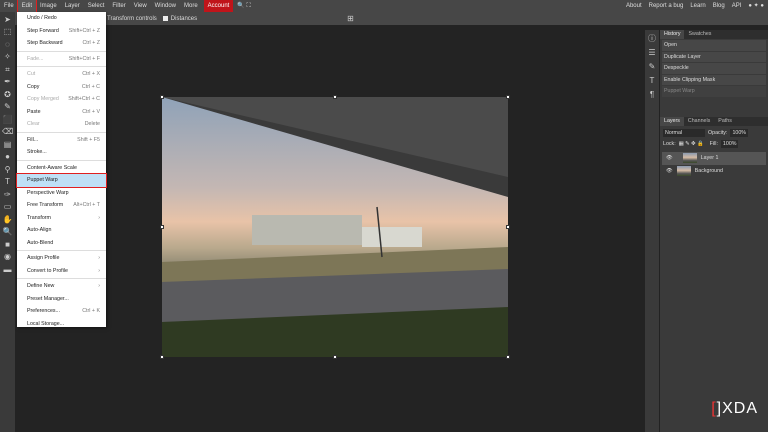  What do you see at coordinates (7, 195) in the screenshot?
I see `tool-icon: ✑` at bounding box center [7, 195].